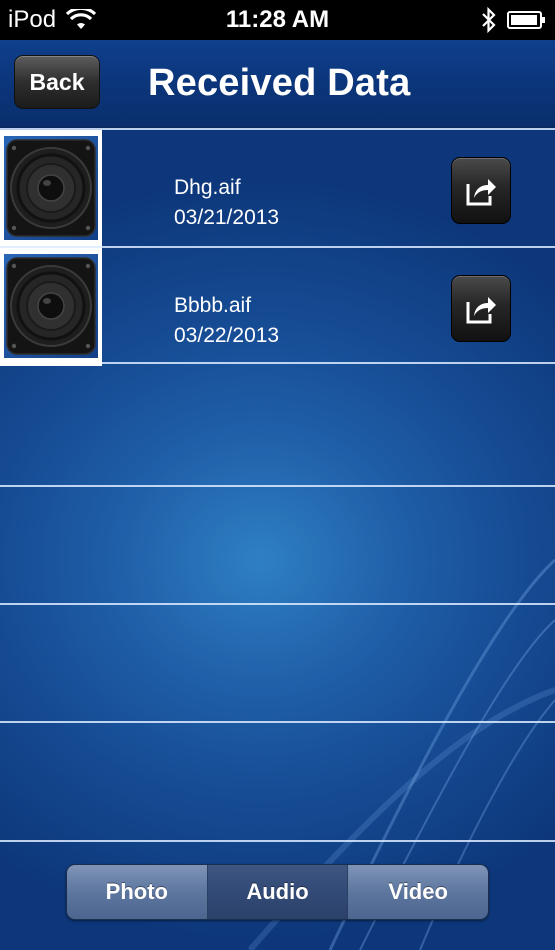 This screenshot has width=555, height=950. Describe the element at coordinates (418, 892) in the screenshot. I see `tab-video: Video` at that location.